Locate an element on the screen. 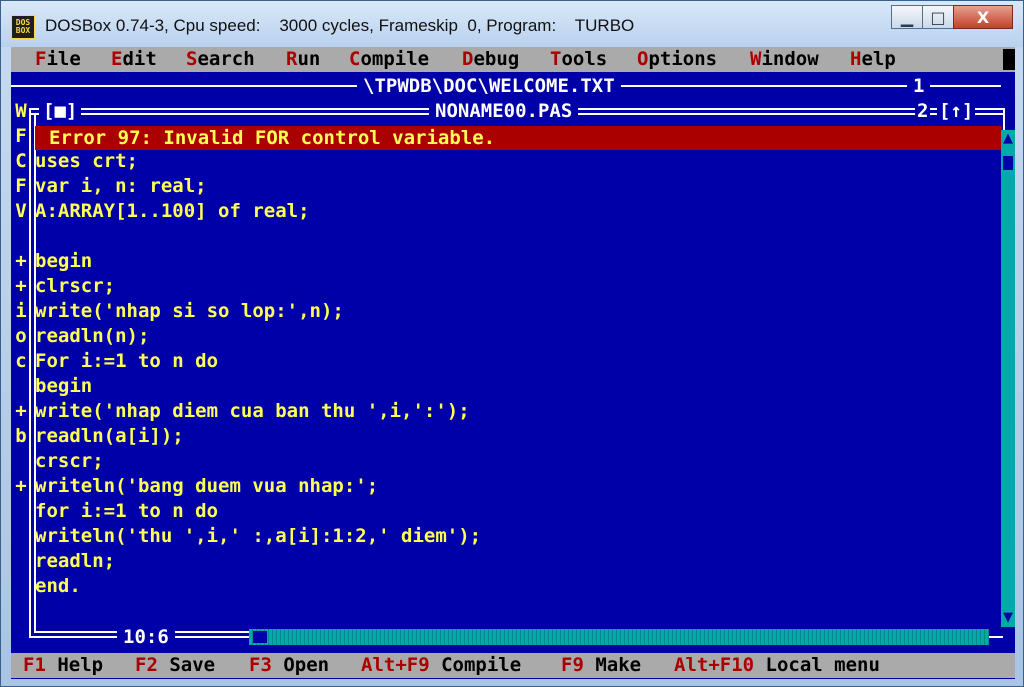  code-line: readln(a[i]); is located at coordinates (109, 436).